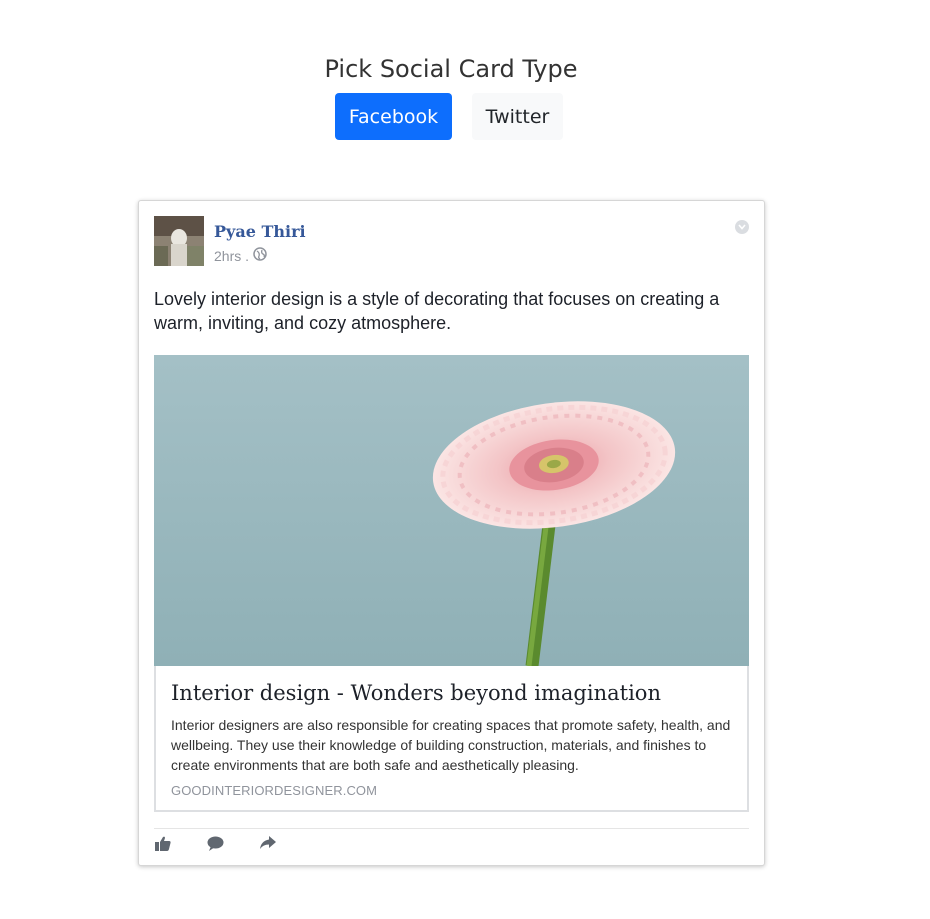 This screenshot has height=919, width=930. I want to click on chevron-down-icon, so click(742, 227).